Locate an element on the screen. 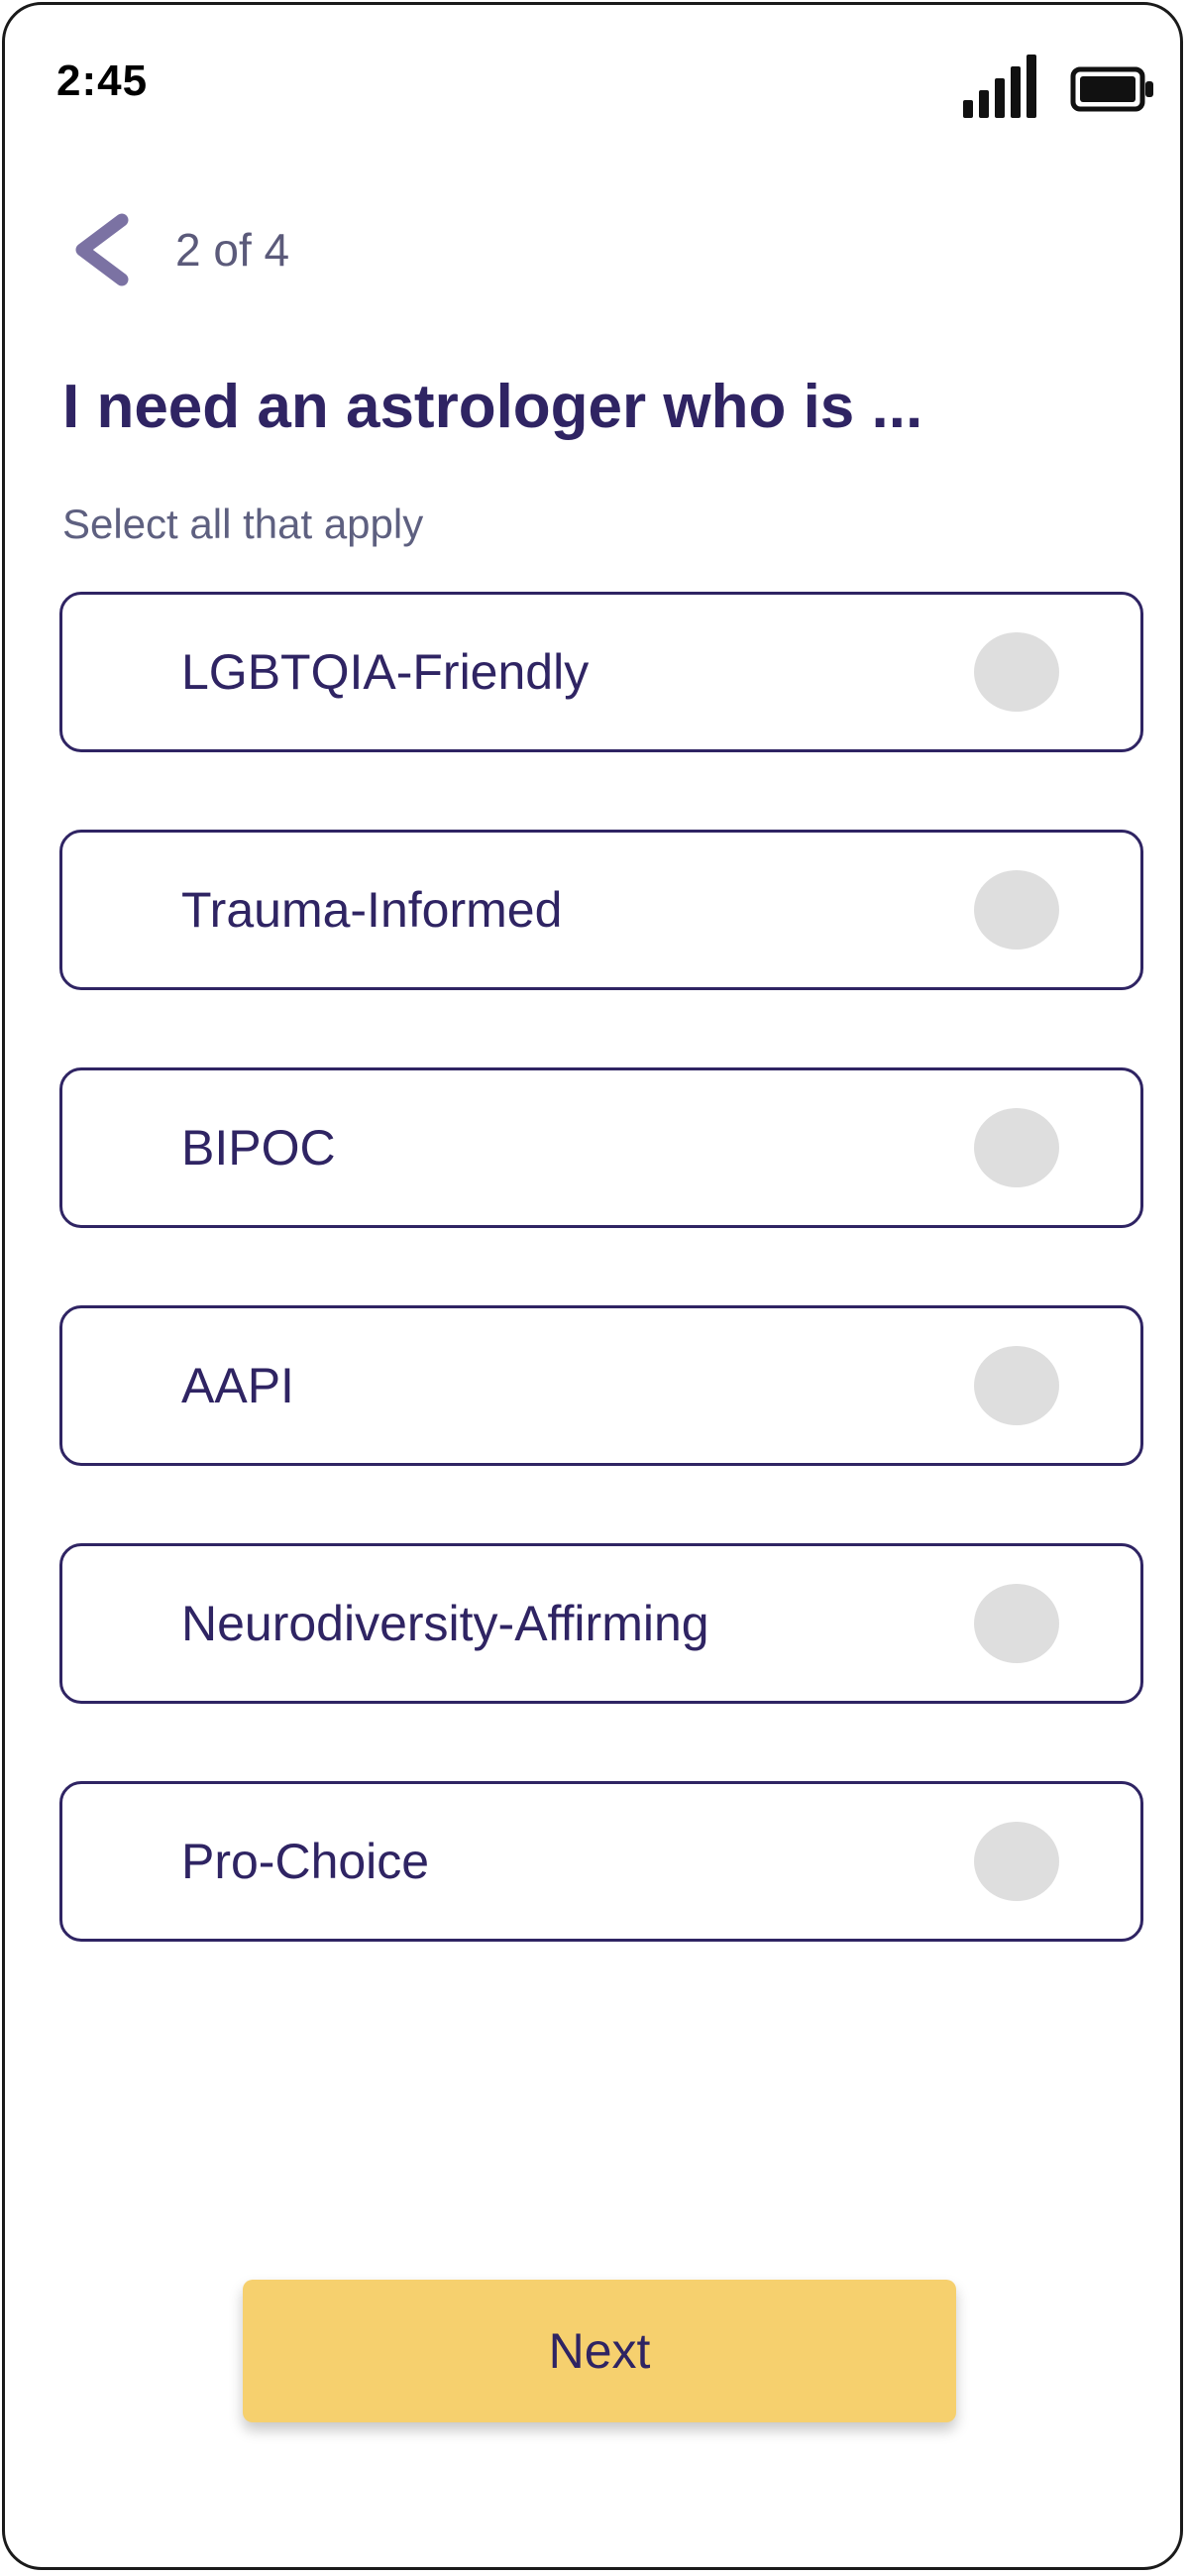  battery-icon is located at coordinates (1112, 89).